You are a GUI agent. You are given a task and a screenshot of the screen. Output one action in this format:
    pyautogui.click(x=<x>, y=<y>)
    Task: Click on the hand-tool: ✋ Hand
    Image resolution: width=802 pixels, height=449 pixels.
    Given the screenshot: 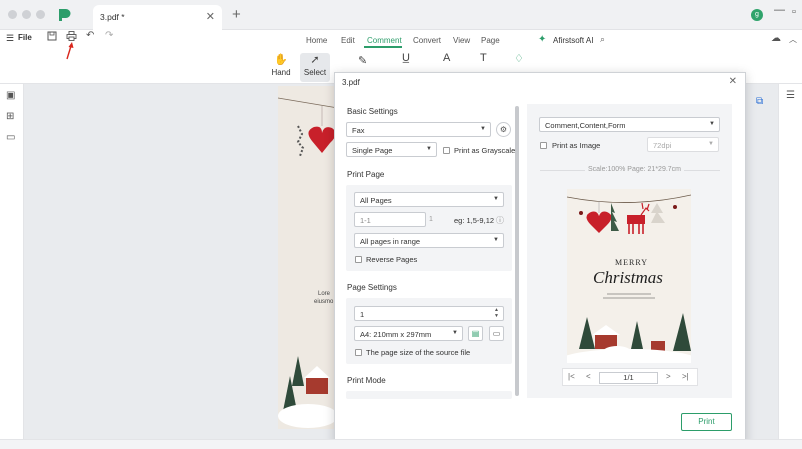 What is the action you would take?
    pyautogui.click(x=281, y=67)
    